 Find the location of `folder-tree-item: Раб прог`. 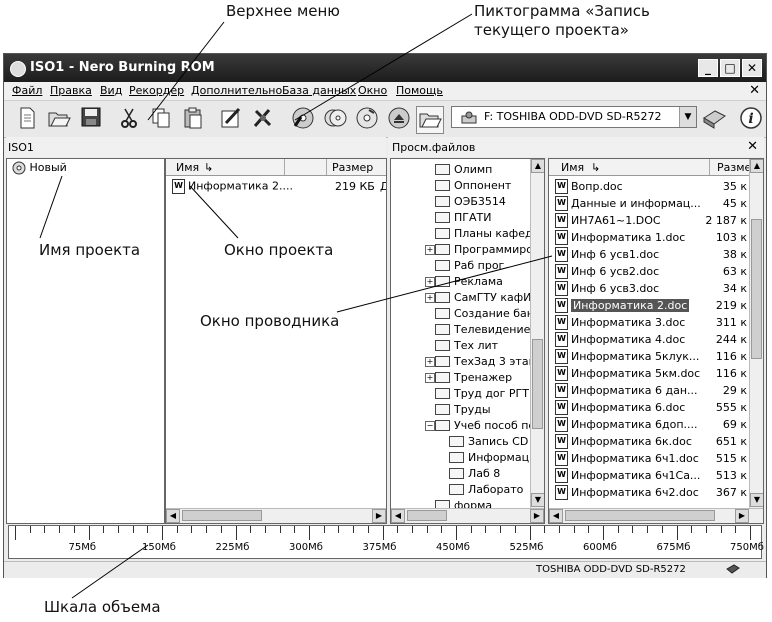

folder-tree-item: Раб прог is located at coordinates (460, 265).